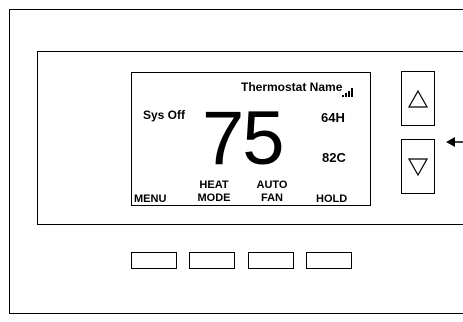  I want to click on setpoint-temperature: 75, so click(243, 138).